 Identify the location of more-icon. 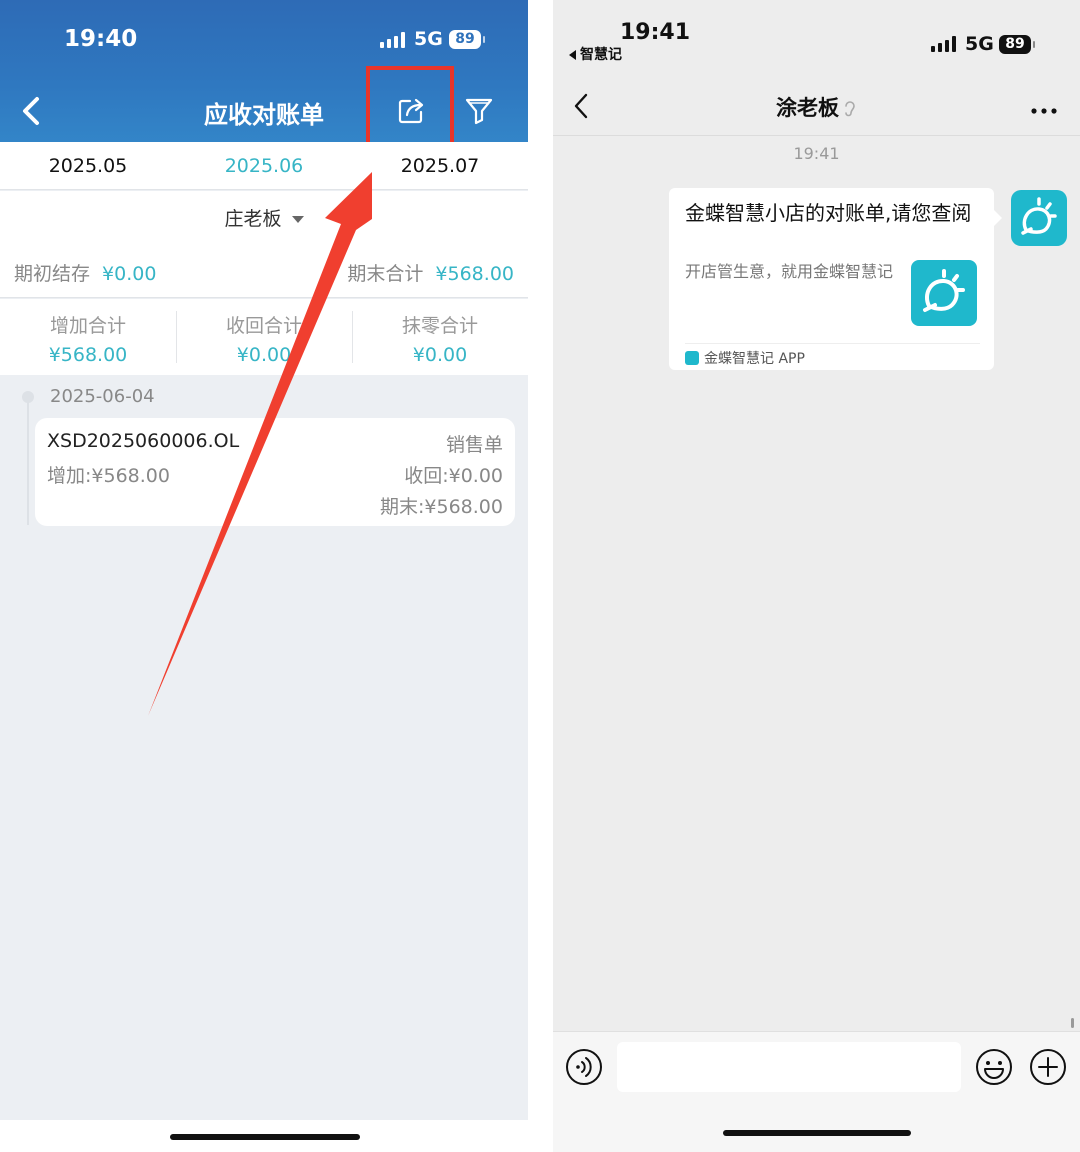
(1044, 111).